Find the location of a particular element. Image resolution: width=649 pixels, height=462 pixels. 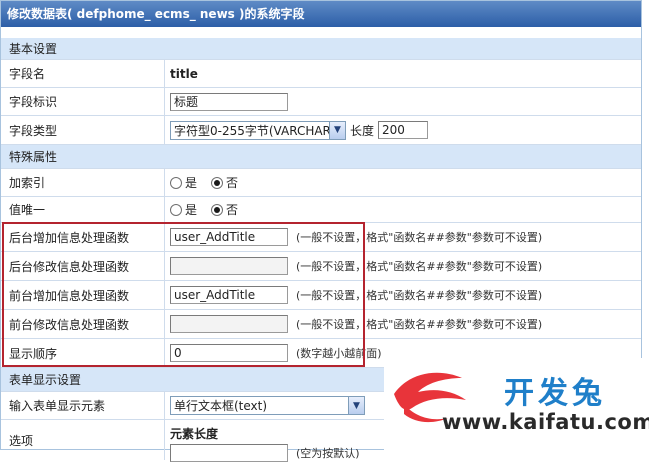

row-unique: 值唯一 是 否 is located at coordinates (321, 210).